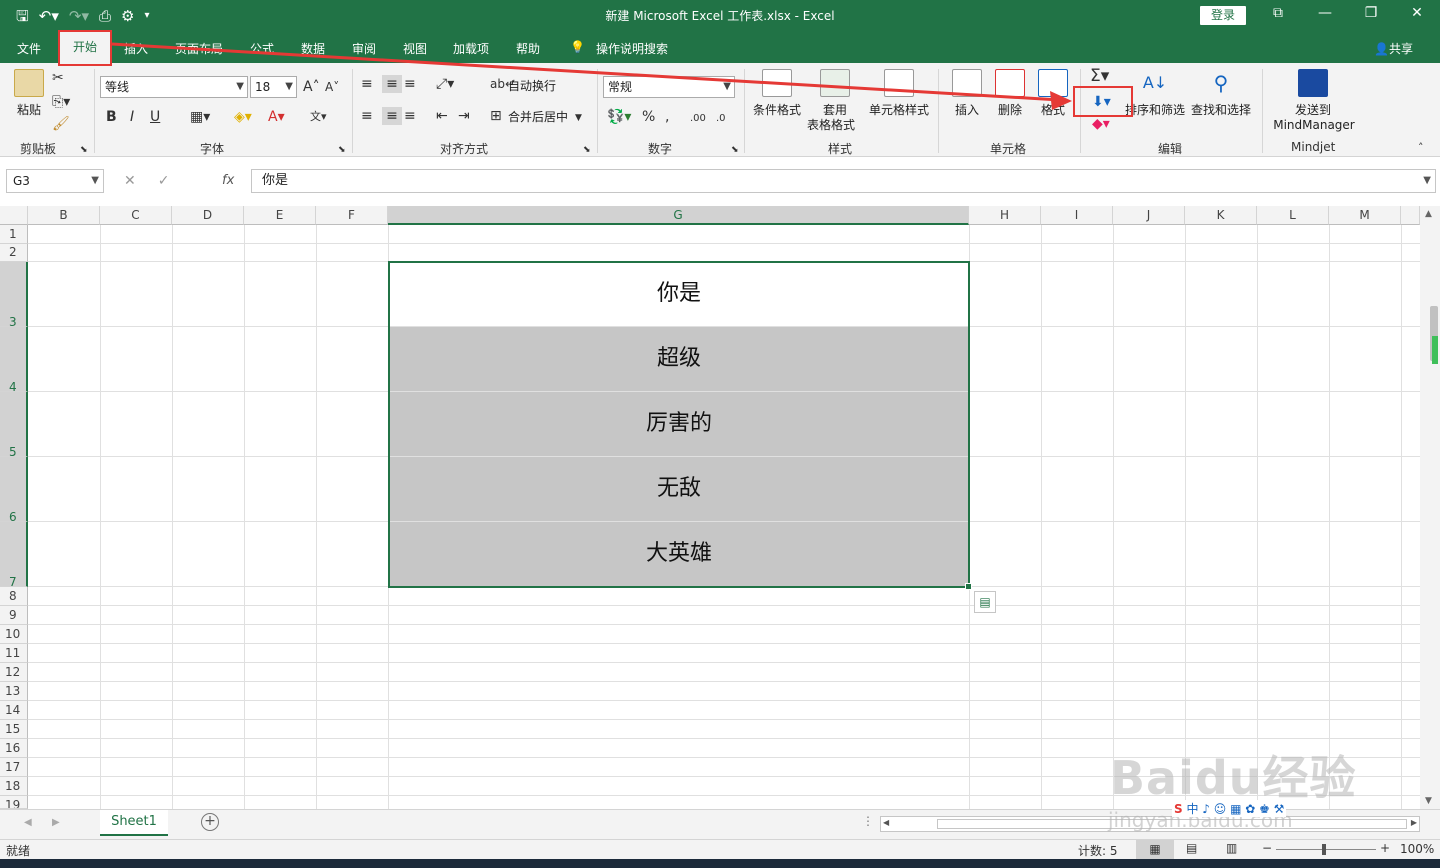 The width and height of the screenshot is (1440, 868). Describe the element at coordinates (64, 215) in the screenshot. I see `column-header: B` at that location.